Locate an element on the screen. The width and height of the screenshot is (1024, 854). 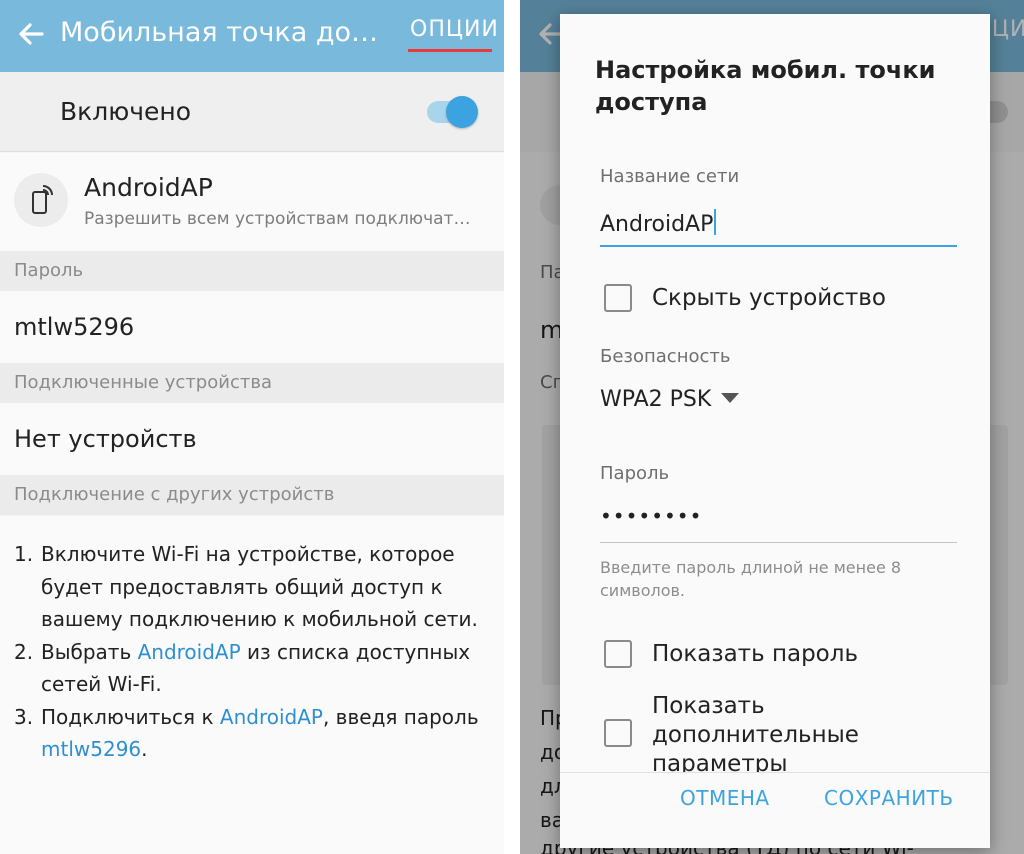
hotspot-phone-icon is located at coordinates (41, 200).